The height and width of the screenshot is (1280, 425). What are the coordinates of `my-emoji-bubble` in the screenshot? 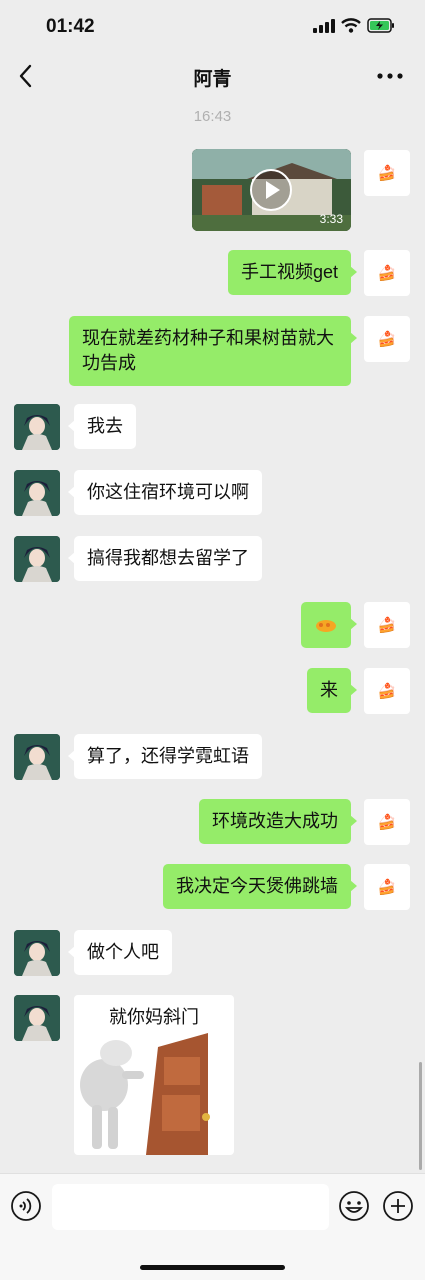 It's located at (329, 625).